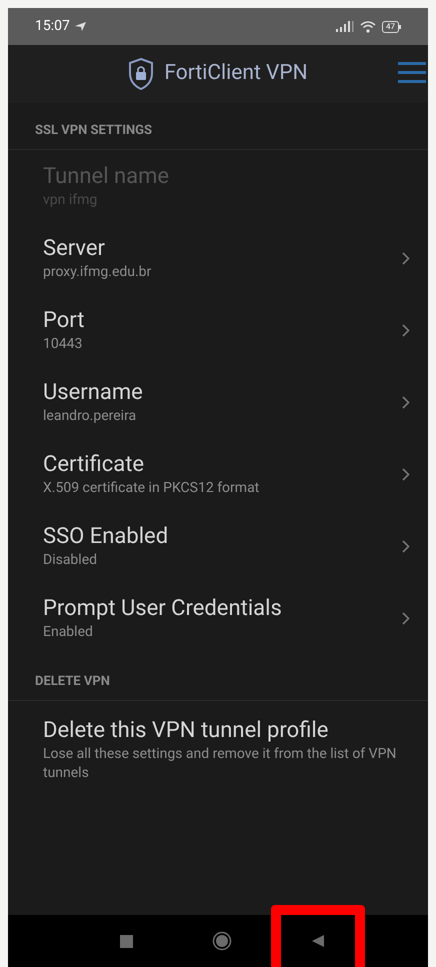  What do you see at coordinates (220, 764) in the screenshot?
I see `action-description: Lose all these settings and remove it from the list of VPN tunnels` at bounding box center [220, 764].